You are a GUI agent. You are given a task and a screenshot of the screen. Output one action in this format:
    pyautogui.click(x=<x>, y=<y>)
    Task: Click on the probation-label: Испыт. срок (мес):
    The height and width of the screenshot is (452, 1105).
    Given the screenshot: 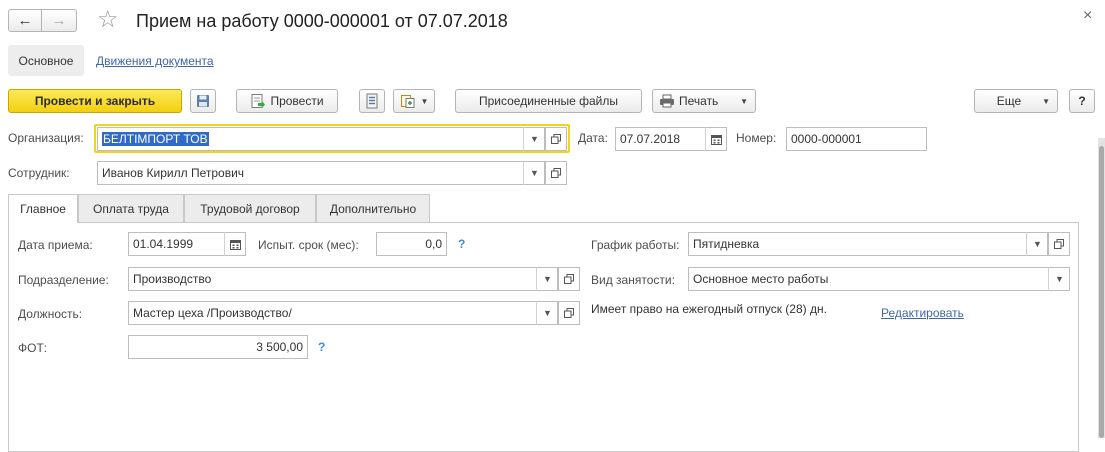 What is the action you would take?
    pyautogui.click(x=308, y=245)
    